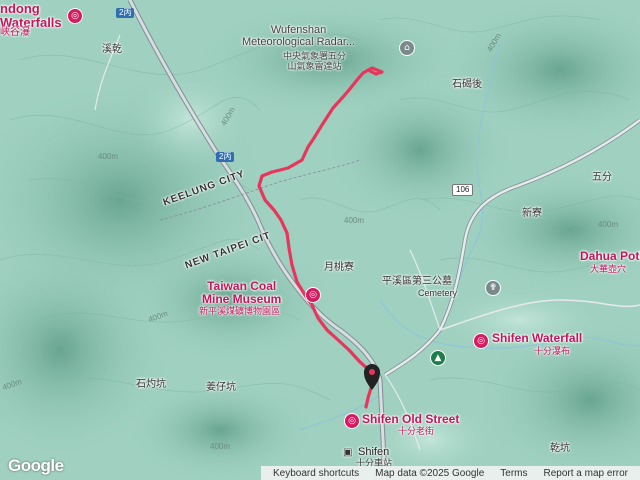  Describe the element at coordinates (537, 338) in the screenshot. I see `shifen-waterfall-name: Shifen Waterfall` at that location.